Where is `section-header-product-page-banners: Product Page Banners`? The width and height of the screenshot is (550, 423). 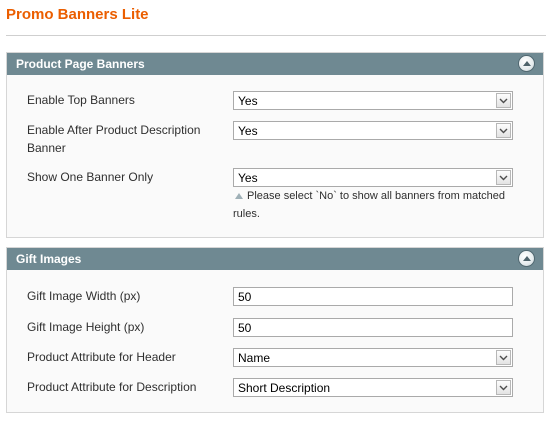
section-header-product-page-banners: Product Page Banners is located at coordinates (275, 64).